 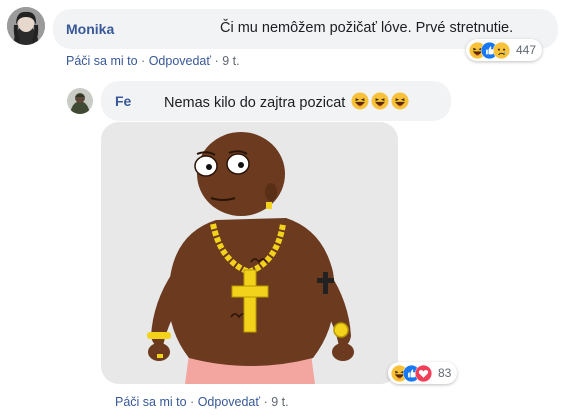 I want to click on reaction-summary: 447, so click(x=504, y=50).